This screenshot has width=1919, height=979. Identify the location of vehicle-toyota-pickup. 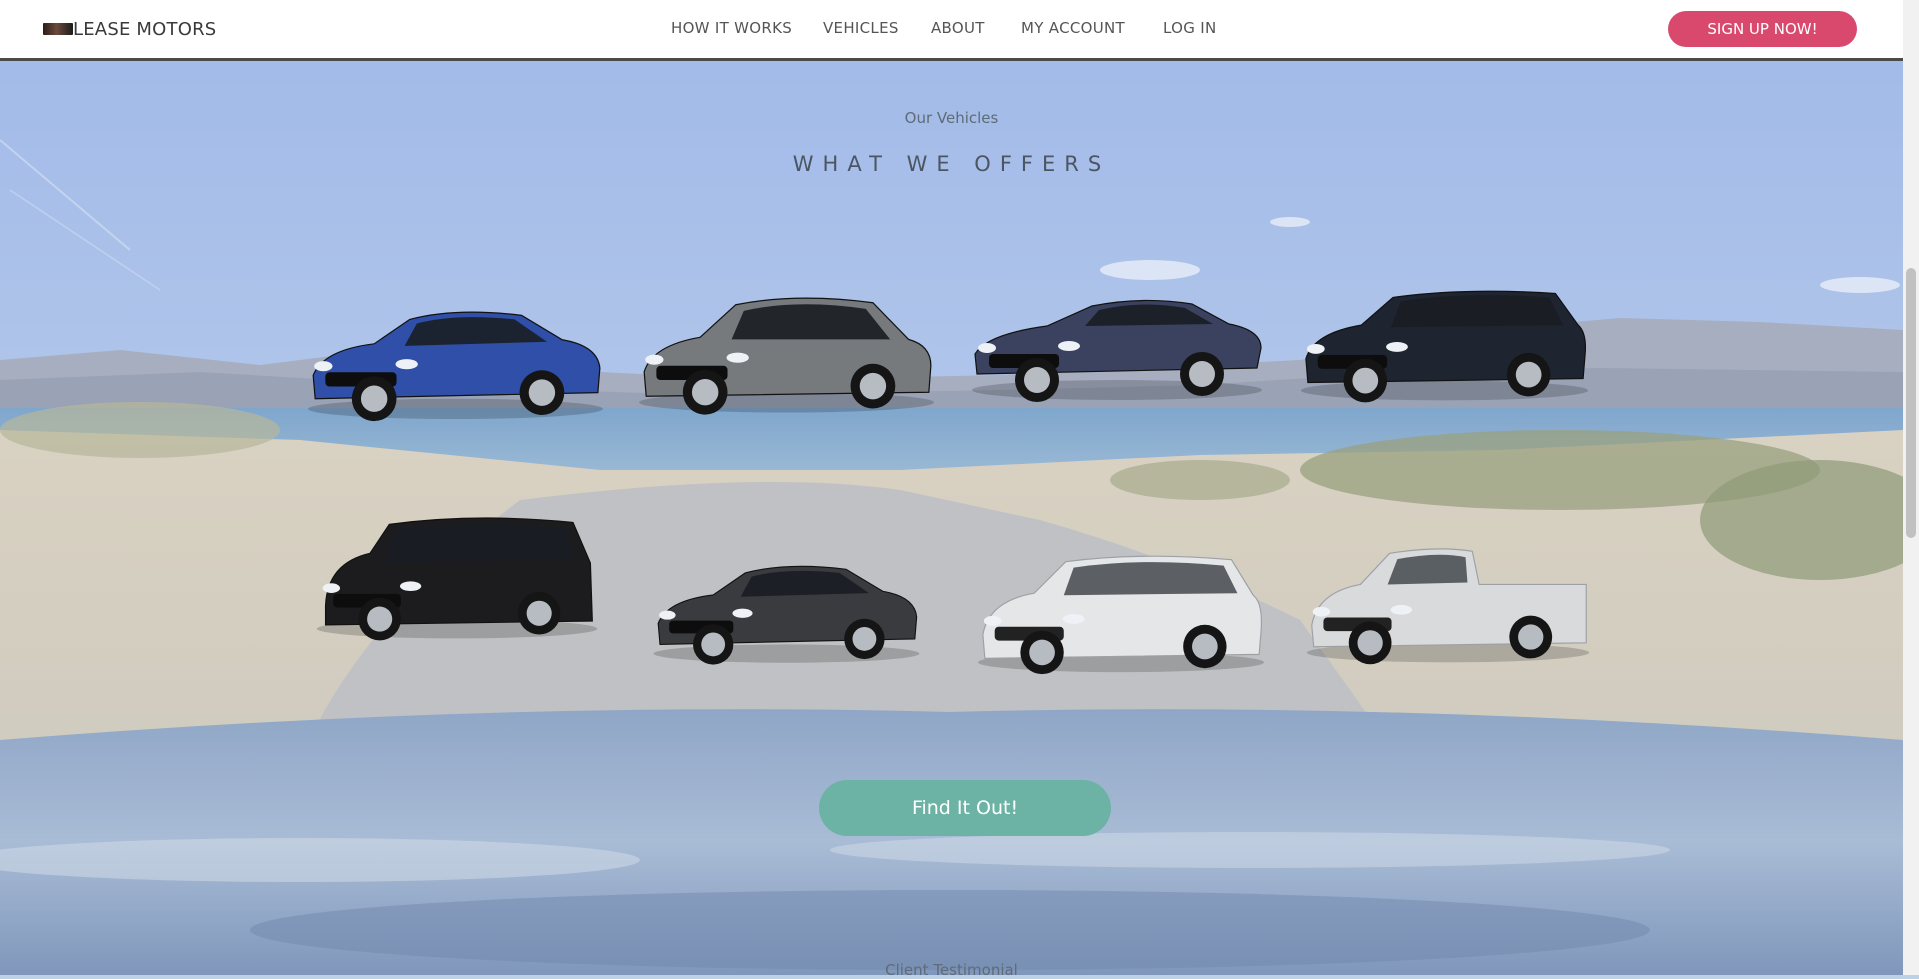
(1448, 601).